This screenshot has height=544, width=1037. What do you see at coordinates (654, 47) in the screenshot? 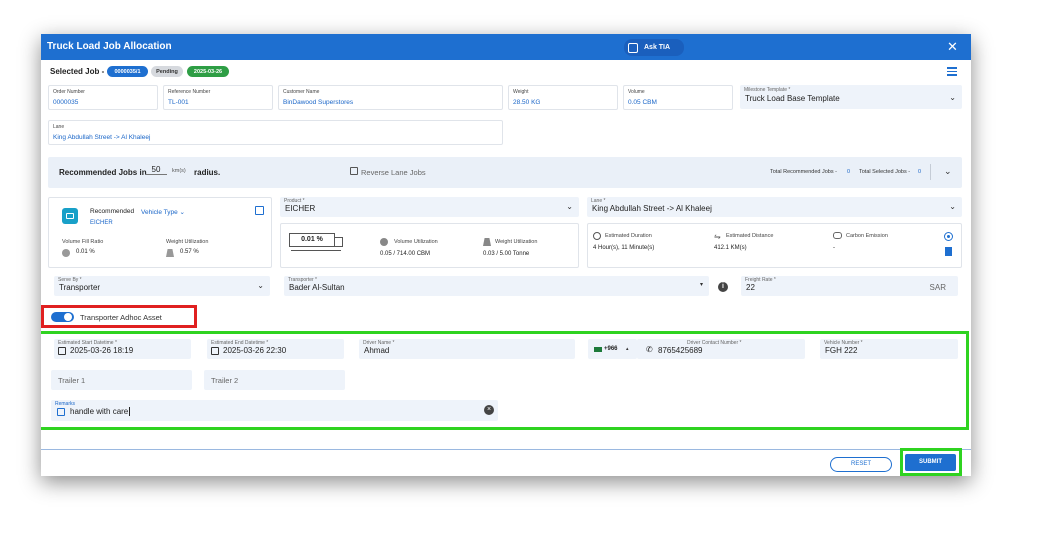
I see `ask-tia-button: Ask TIA` at bounding box center [654, 47].